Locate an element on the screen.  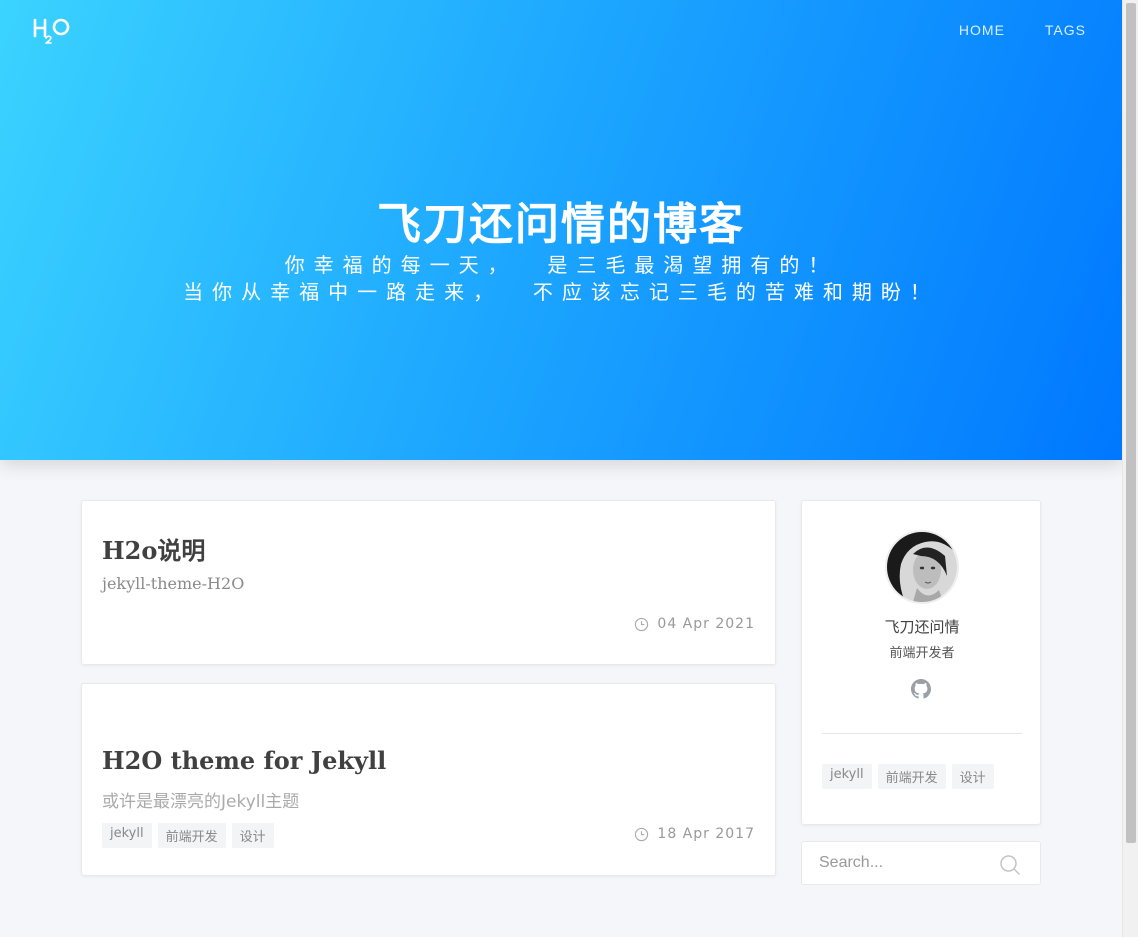
avatar is located at coordinates (922, 567).